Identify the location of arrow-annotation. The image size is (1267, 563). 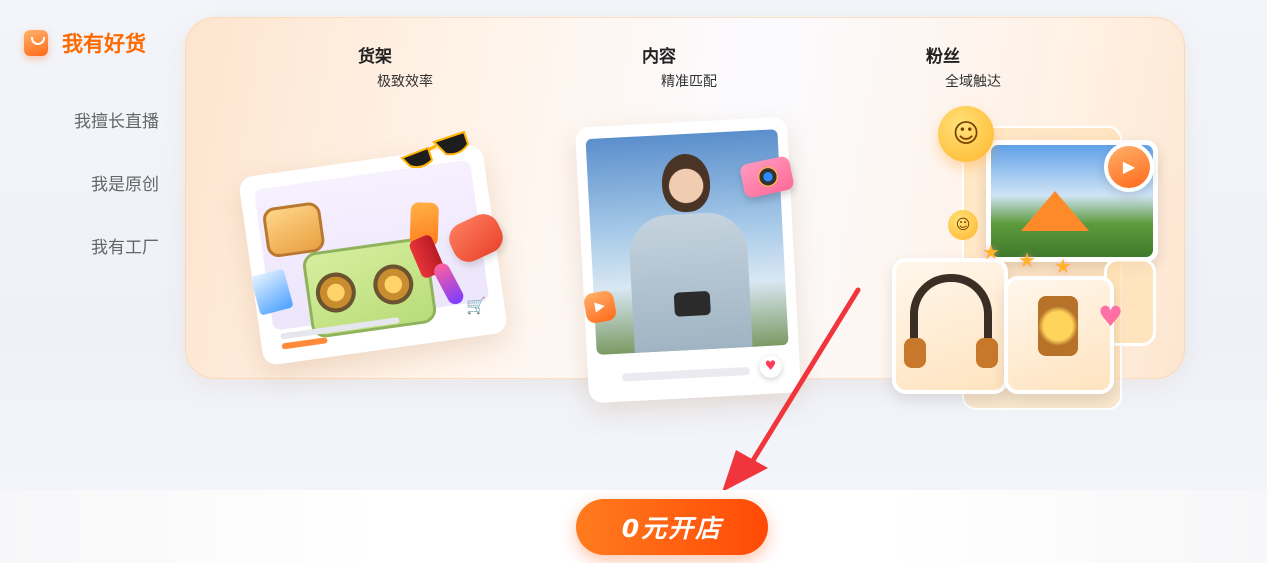
(791, 389).